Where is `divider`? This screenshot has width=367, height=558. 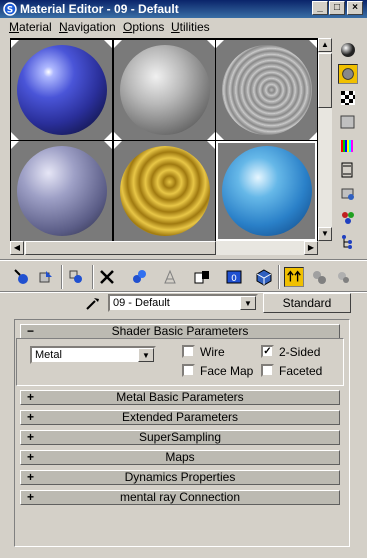
divider is located at coordinates (183, 260).